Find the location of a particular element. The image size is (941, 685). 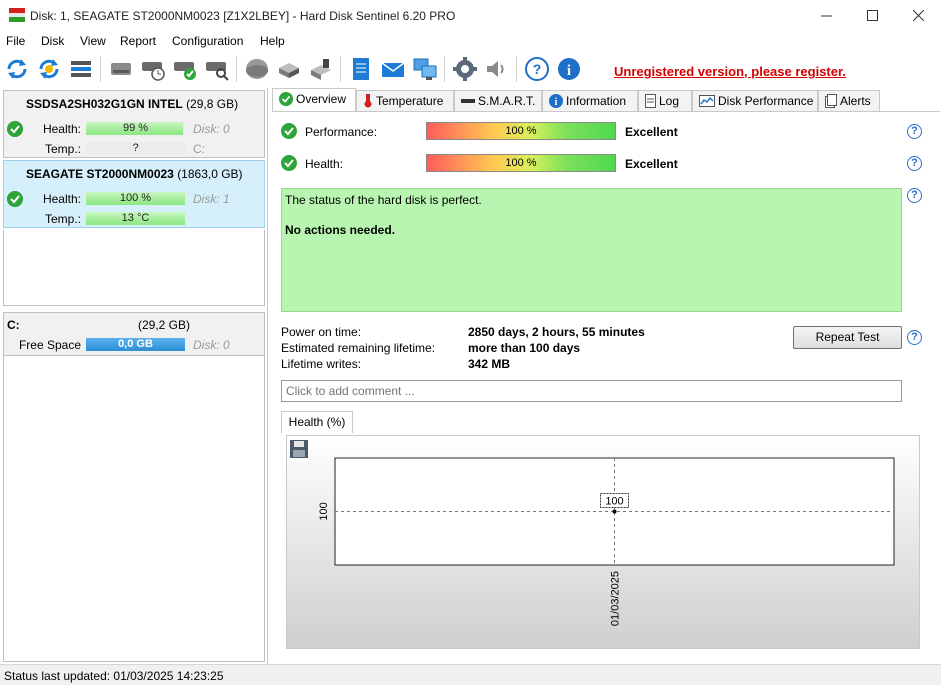

performance-rating: Excellent is located at coordinates (651, 132).